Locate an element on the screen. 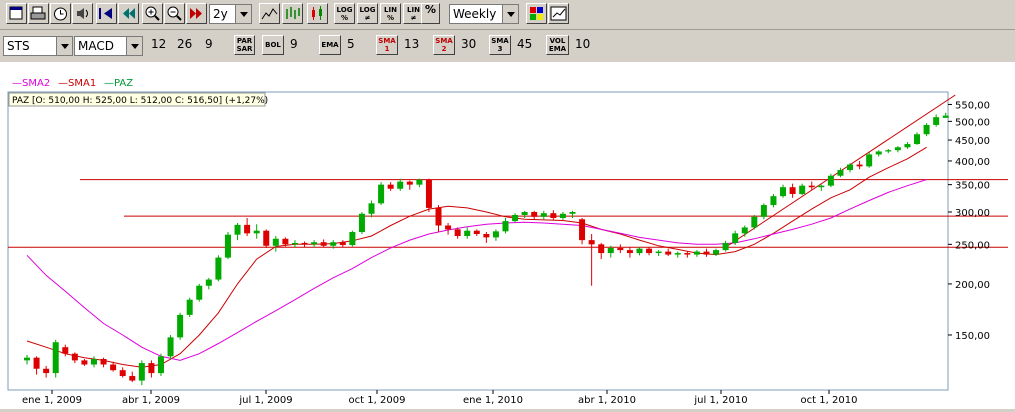 The height and width of the screenshot is (412, 1015). indicator-select: MACD is located at coordinates (108, 46).